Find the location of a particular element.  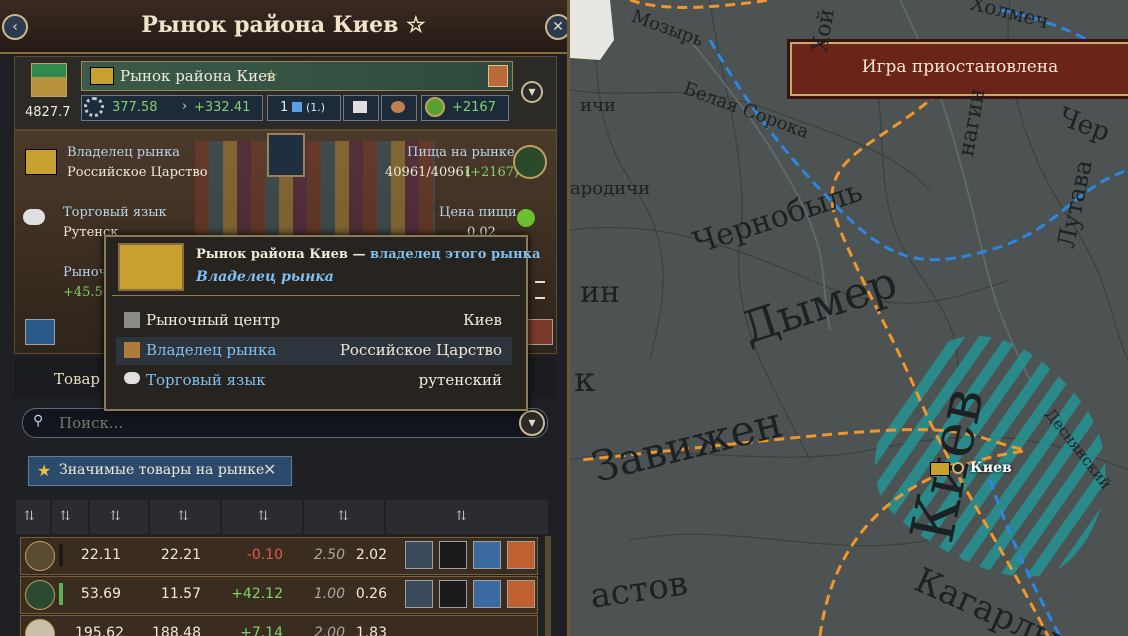

market-center-icon is located at coordinates (132, 320).